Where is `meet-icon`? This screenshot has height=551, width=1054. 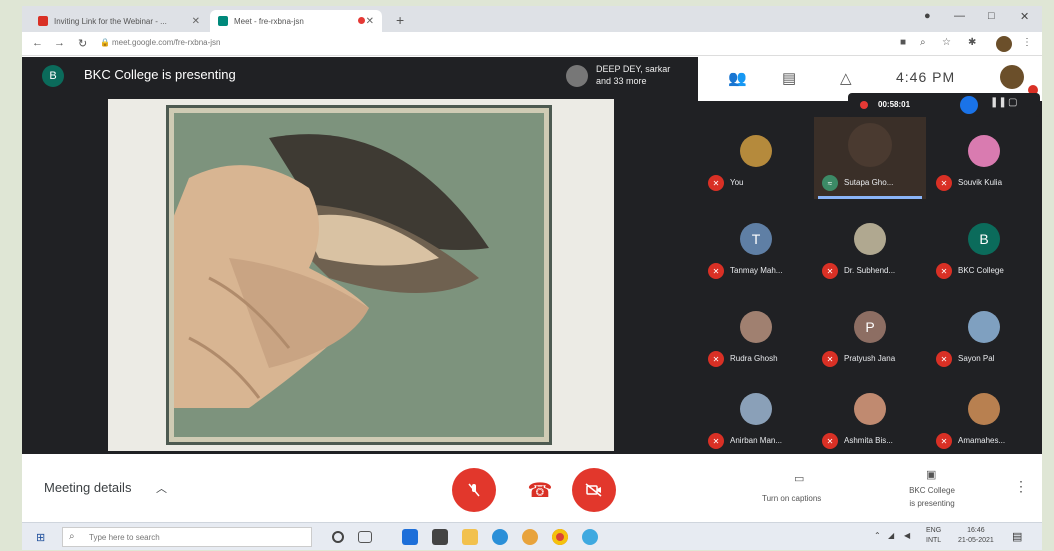 meet-icon is located at coordinates (223, 21).